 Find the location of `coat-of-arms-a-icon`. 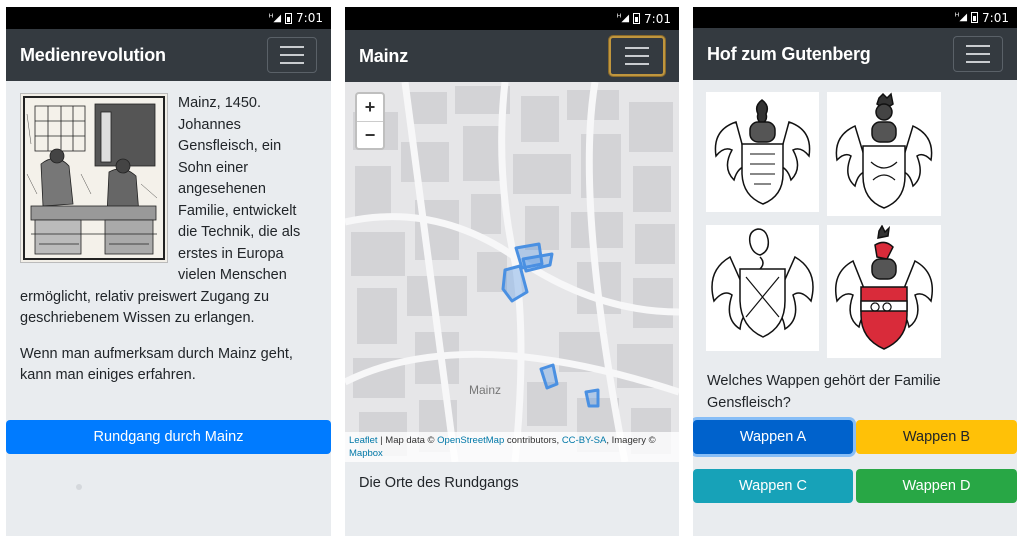

coat-of-arms-a-icon is located at coordinates (762, 152).